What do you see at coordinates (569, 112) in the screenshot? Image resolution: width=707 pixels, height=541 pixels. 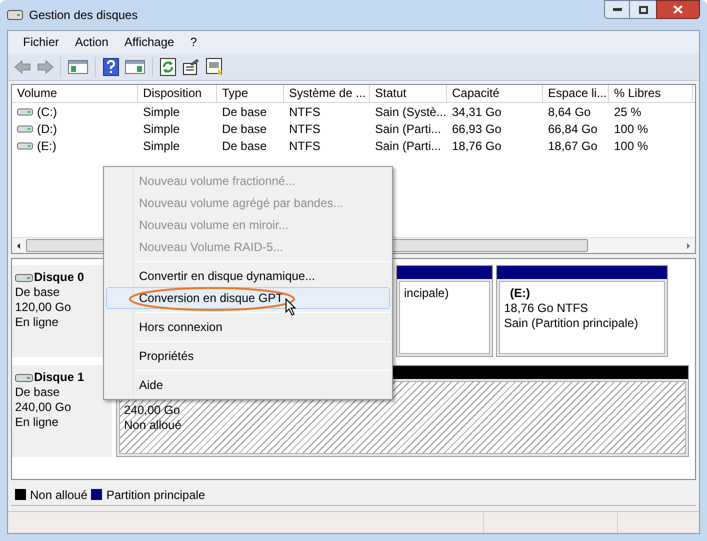 I see `table-cell-text: 8,64 Go` at bounding box center [569, 112].